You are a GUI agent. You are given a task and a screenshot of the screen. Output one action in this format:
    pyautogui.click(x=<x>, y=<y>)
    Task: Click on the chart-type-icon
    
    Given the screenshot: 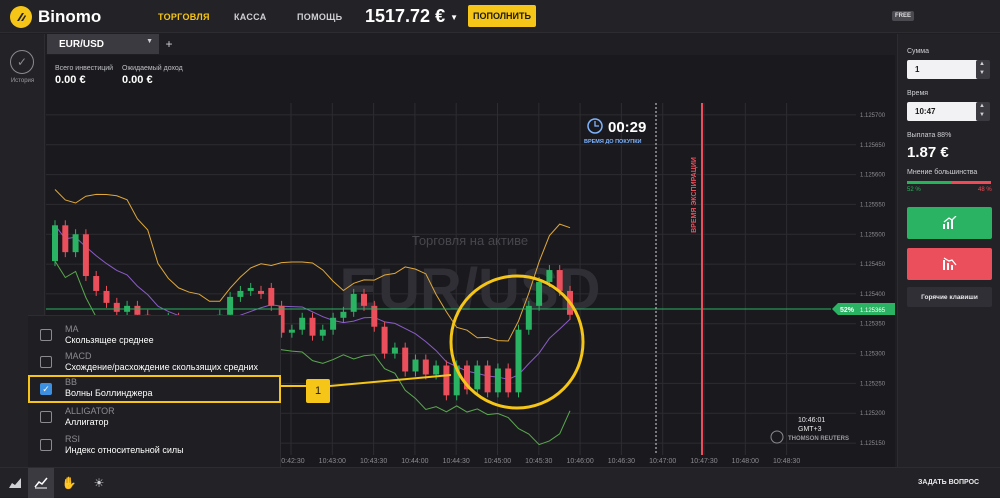 What is the action you would take?
    pyautogui.click(x=15, y=483)
    